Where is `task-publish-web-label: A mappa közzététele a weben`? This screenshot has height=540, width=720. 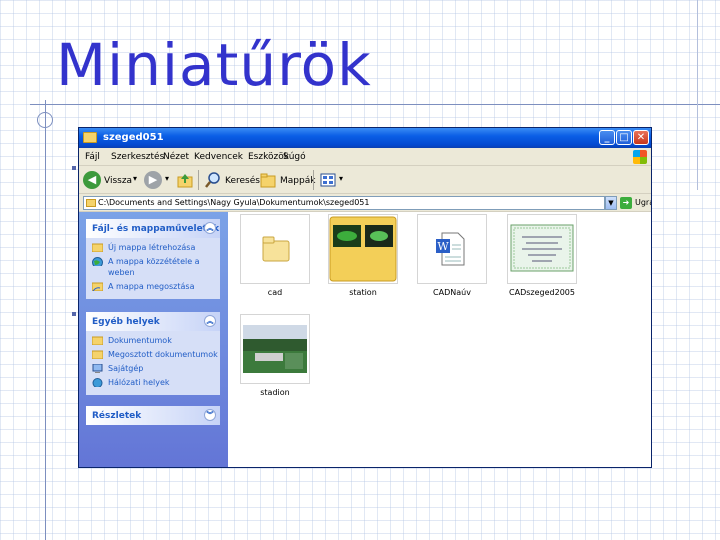 task-publish-web-label: A mappa közzététele a weben is located at coordinates (154, 267).